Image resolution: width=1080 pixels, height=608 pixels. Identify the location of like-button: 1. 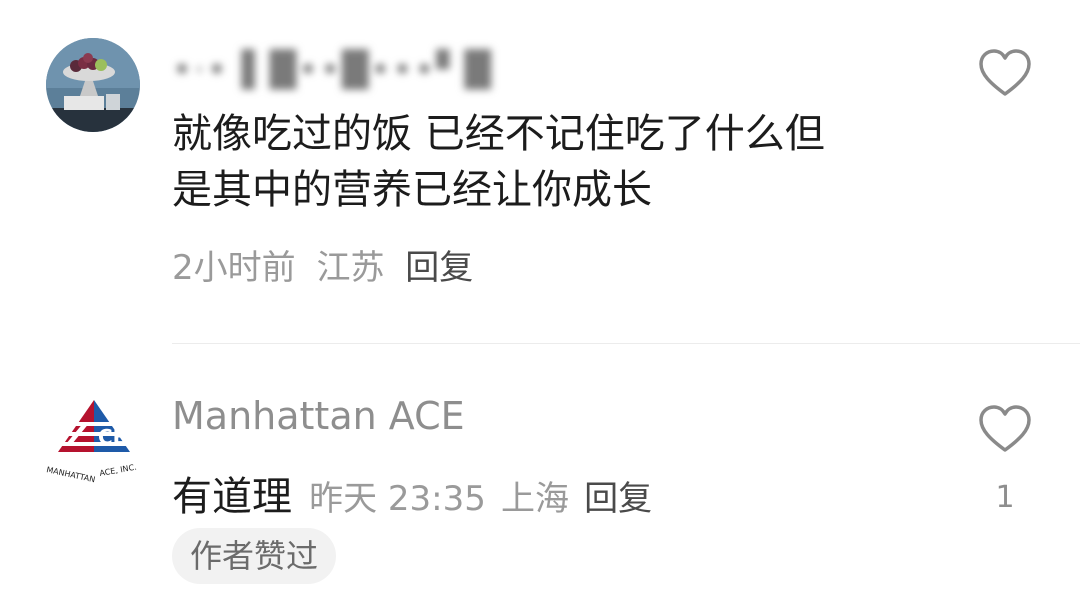
(1005, 459).